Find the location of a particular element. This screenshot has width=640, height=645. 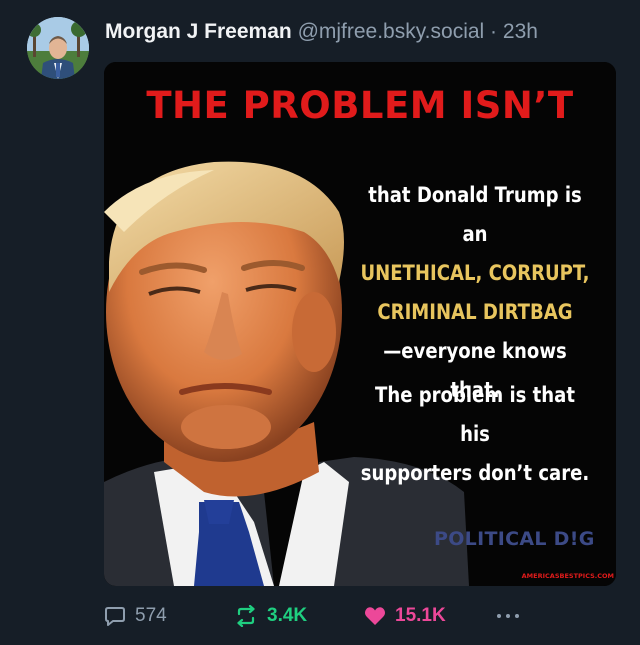

avatar-photo is located at coordinates (58, 48).